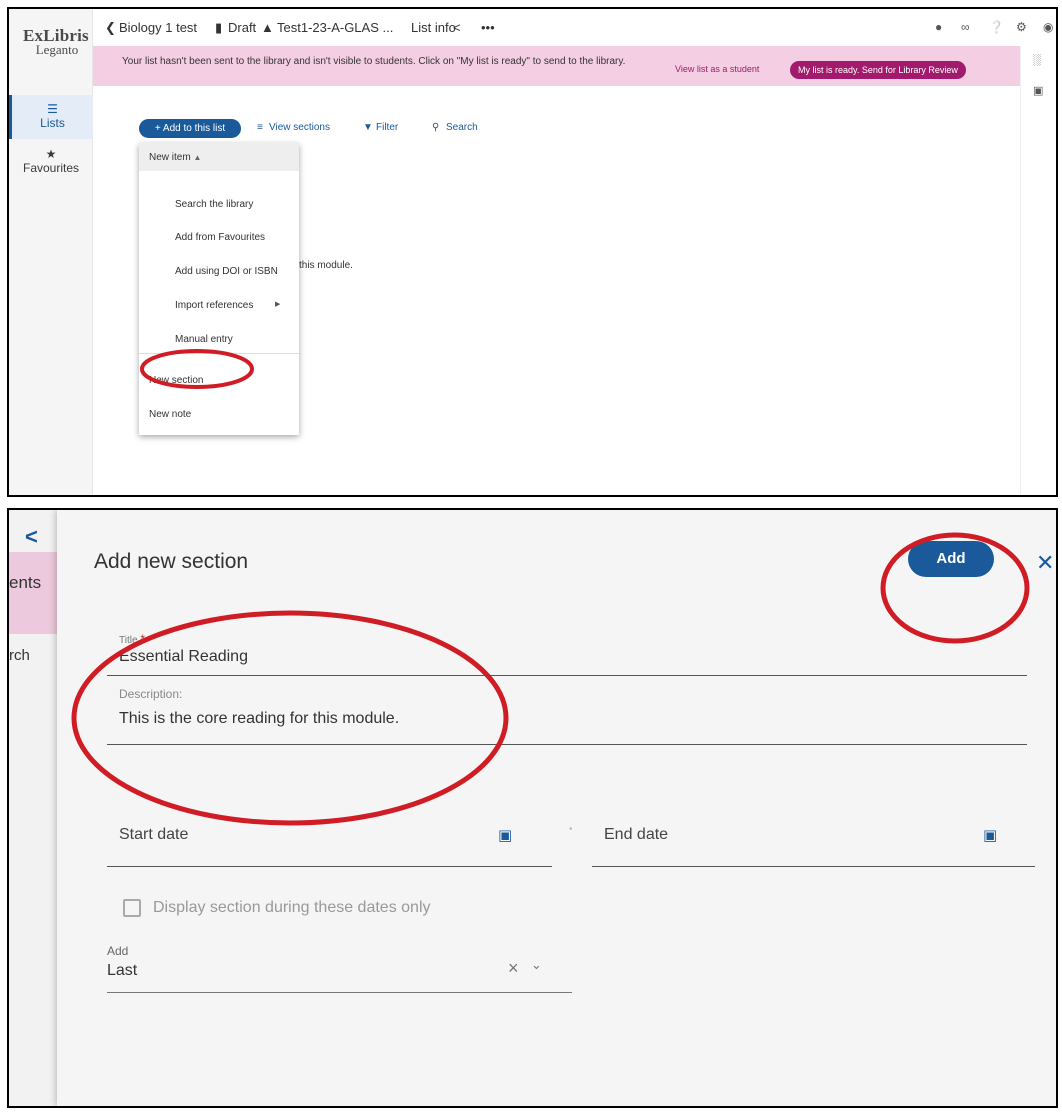 The width and height of the screenshot is (1062, 1112). Describe the element at coordinates (1038, 270) in the screenshot. I see `right-sidebar: ░ ▣` at that location.